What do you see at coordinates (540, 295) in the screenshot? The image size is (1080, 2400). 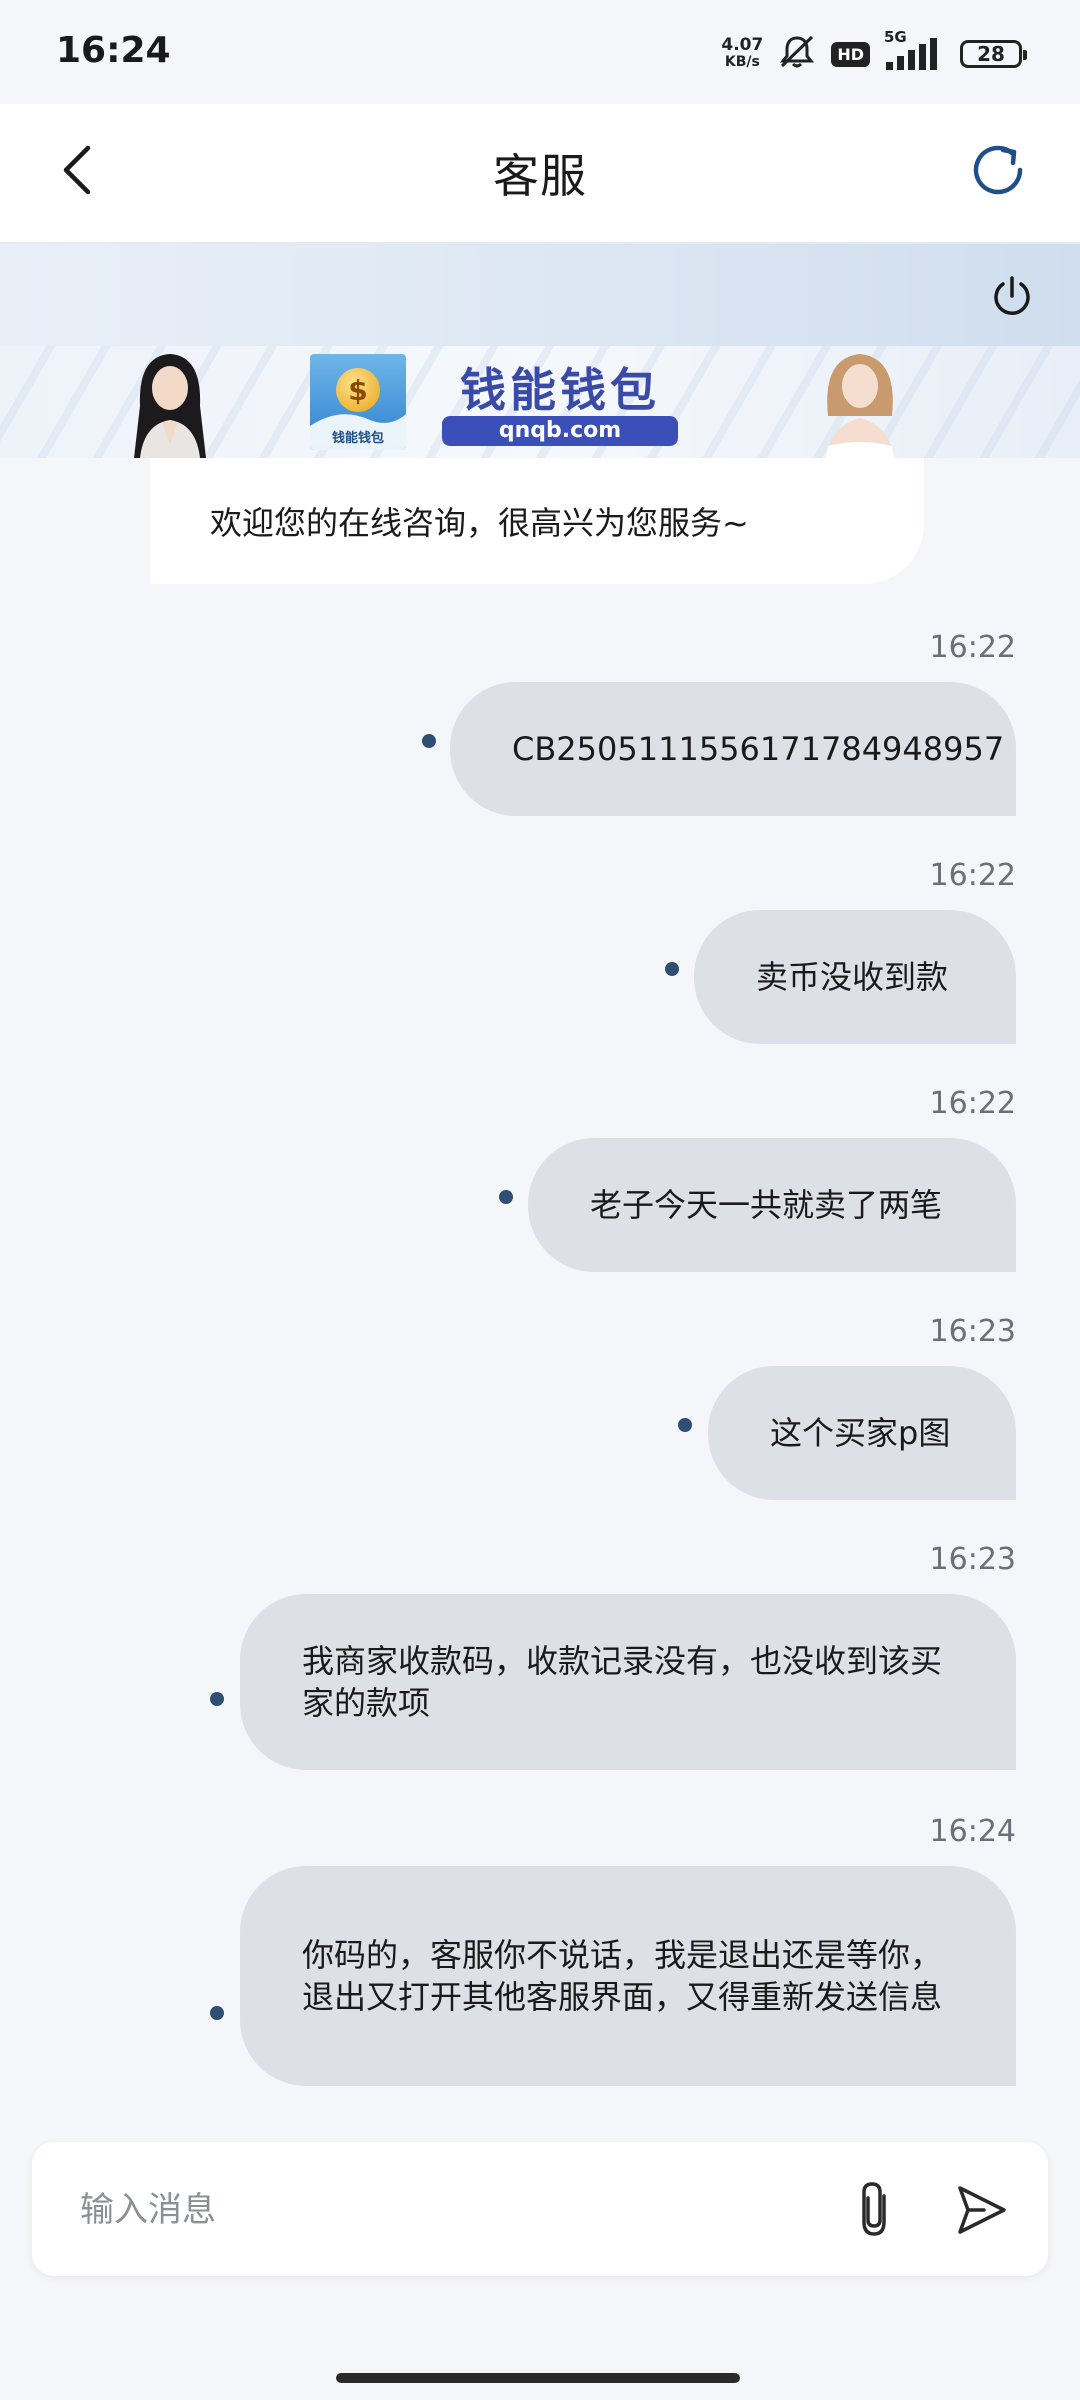 I see `chat-top-band` at bounding box center [540, 295].